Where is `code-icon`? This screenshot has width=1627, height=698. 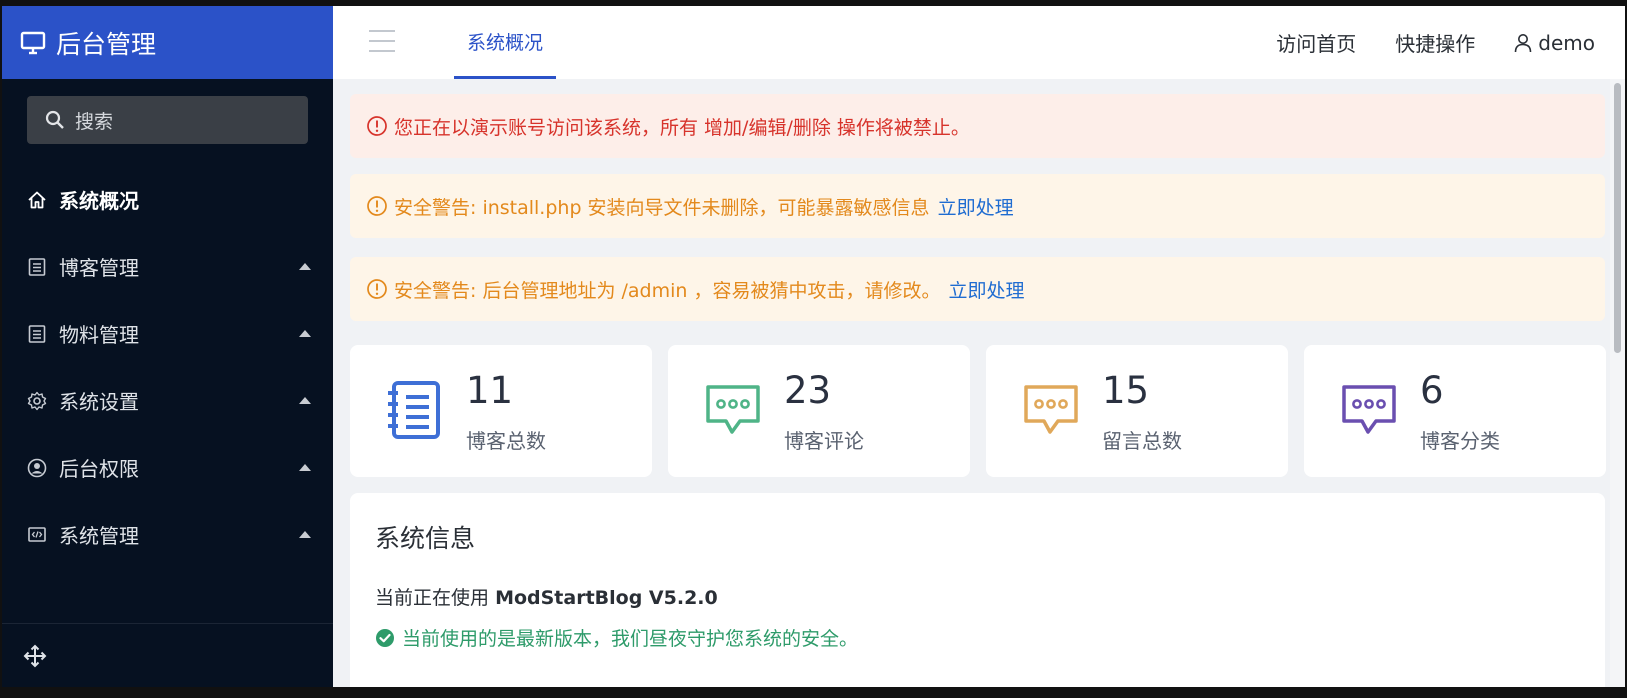 code-icon is located at coordinates (37, 535).